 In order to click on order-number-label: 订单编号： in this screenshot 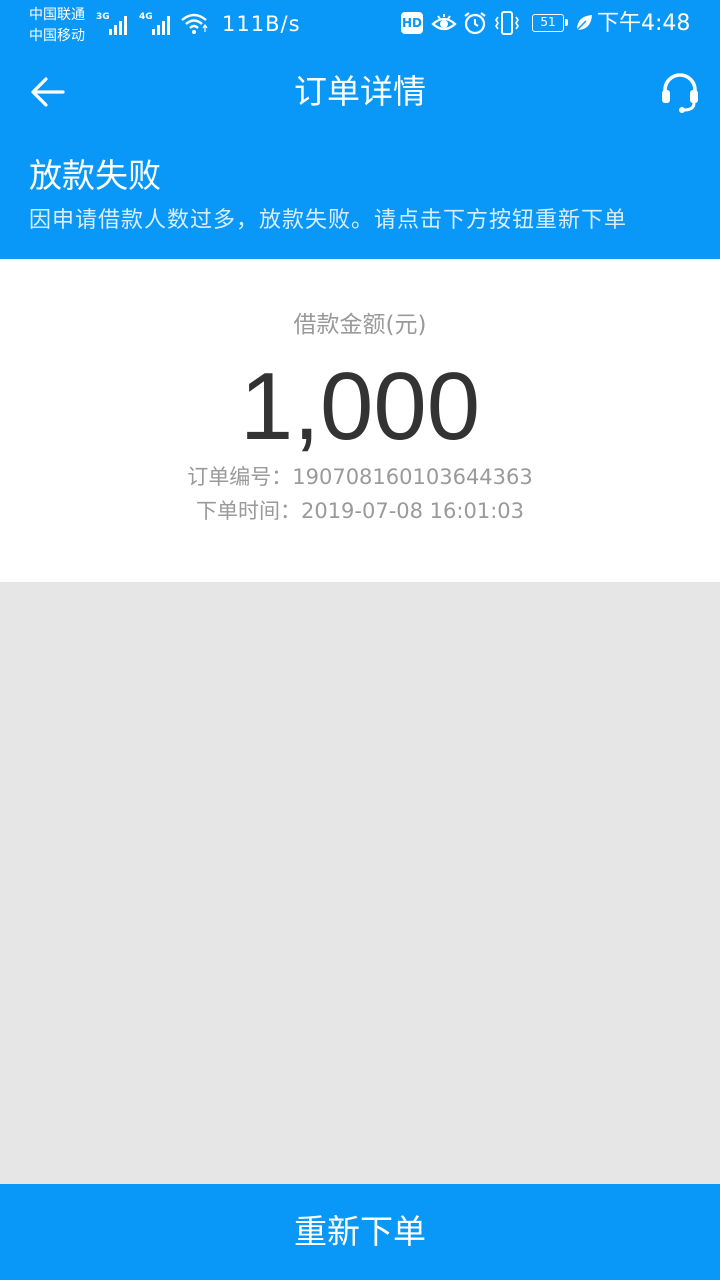, I will do `click(240, 477)`.